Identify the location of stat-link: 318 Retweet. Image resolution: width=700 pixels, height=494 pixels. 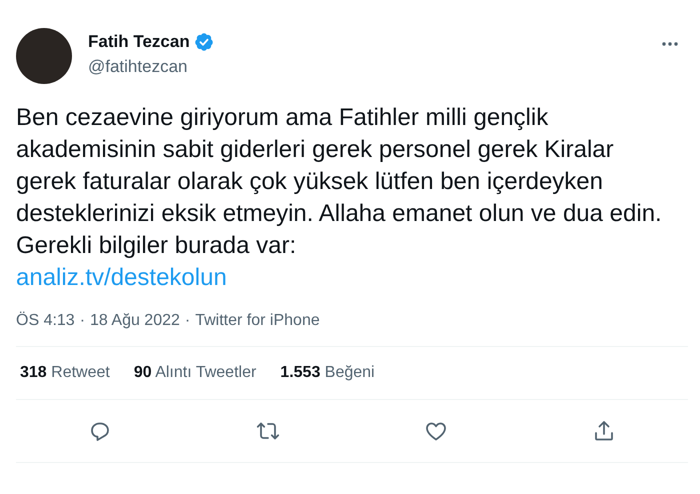
(65, 373).